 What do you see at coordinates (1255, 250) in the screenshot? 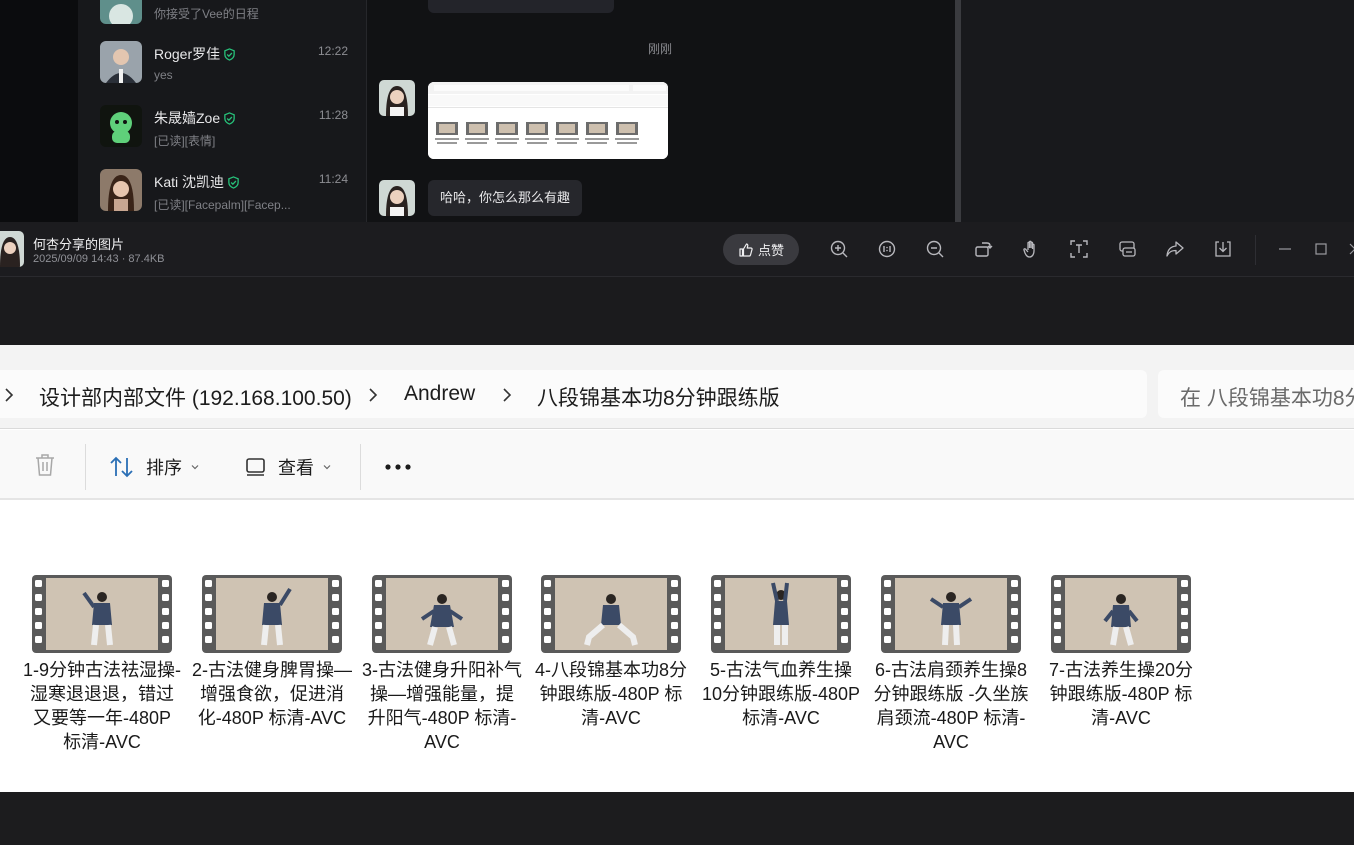
I see `toolbar-divider` at bounding box center [1255, 250].